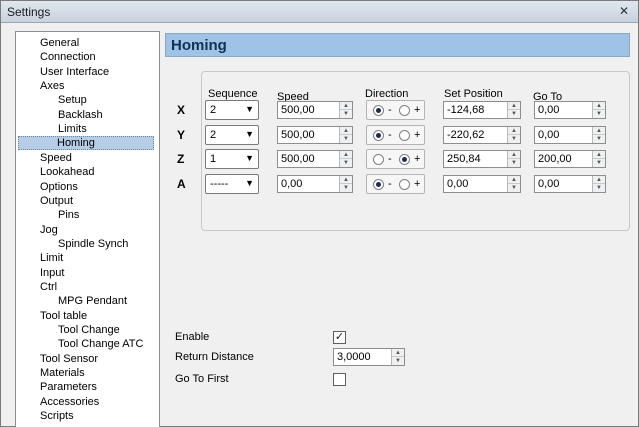 The width and height of the screenshot is (639, 427). I want to click on set-position-input-a: 0,00 ▲ ▼, so click(482, 183).